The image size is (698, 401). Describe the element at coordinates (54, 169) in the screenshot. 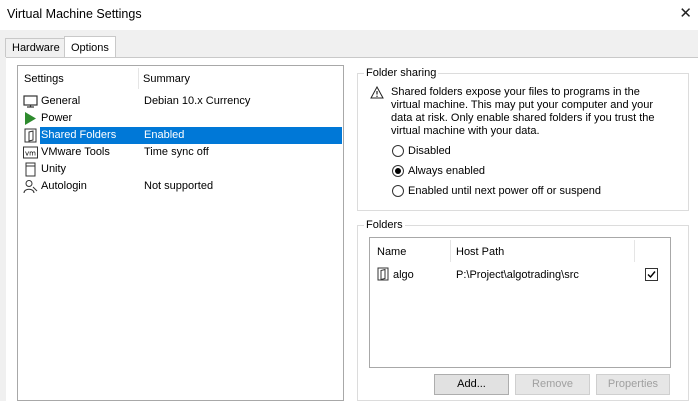

I see `settings-row-label: Unity` at that location.